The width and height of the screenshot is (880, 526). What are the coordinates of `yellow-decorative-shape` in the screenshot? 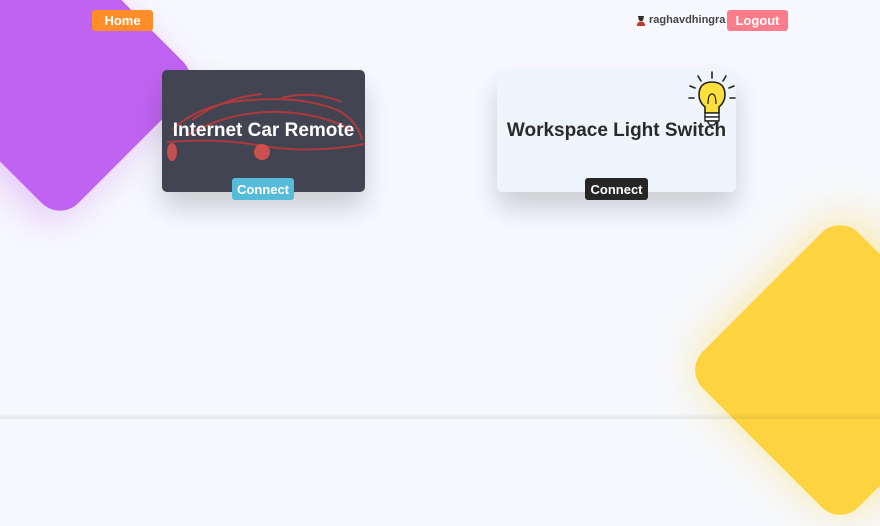 It's located at (782, 370).